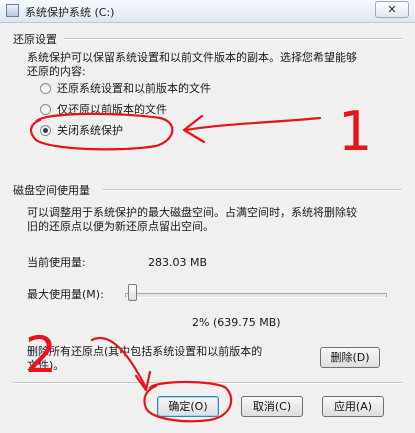 Image resolution: width=415 pixels, height=433 pixels. Describe the element at coordinates (256, 295) in the screenshot. I see `max-usage-slider-track` at that location.